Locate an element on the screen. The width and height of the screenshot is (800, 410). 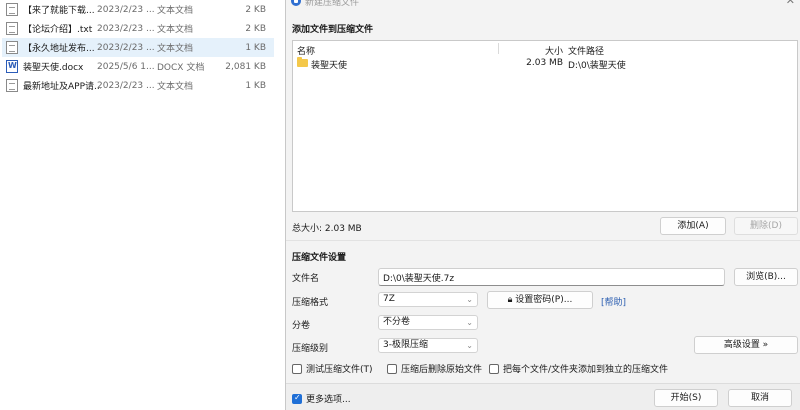
list-item: 装聖天使 2.03 MB D:\0\装聖天使 is located at coordinates (545, 64).